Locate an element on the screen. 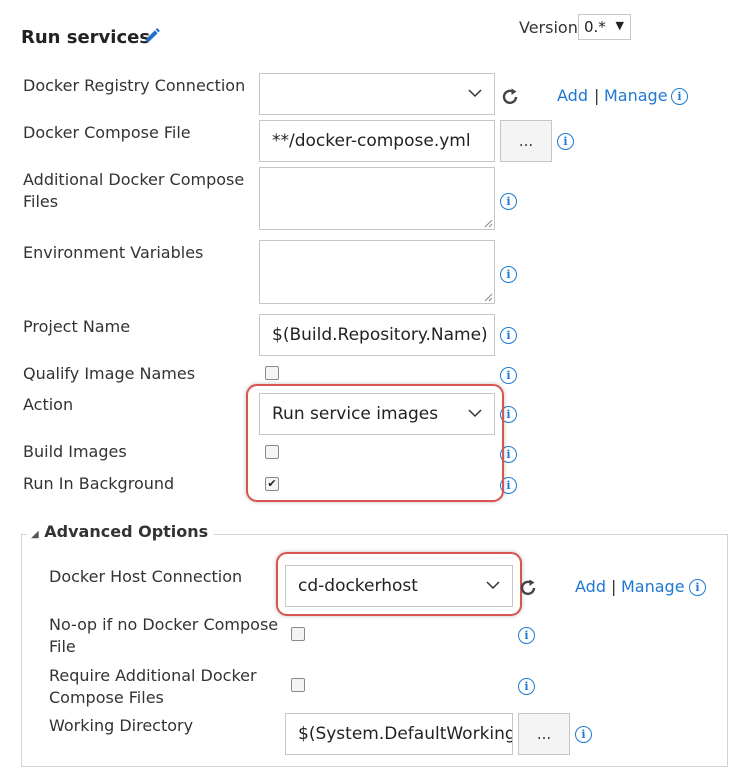  registry-add-link: Add is located at coordinates (572, 95).